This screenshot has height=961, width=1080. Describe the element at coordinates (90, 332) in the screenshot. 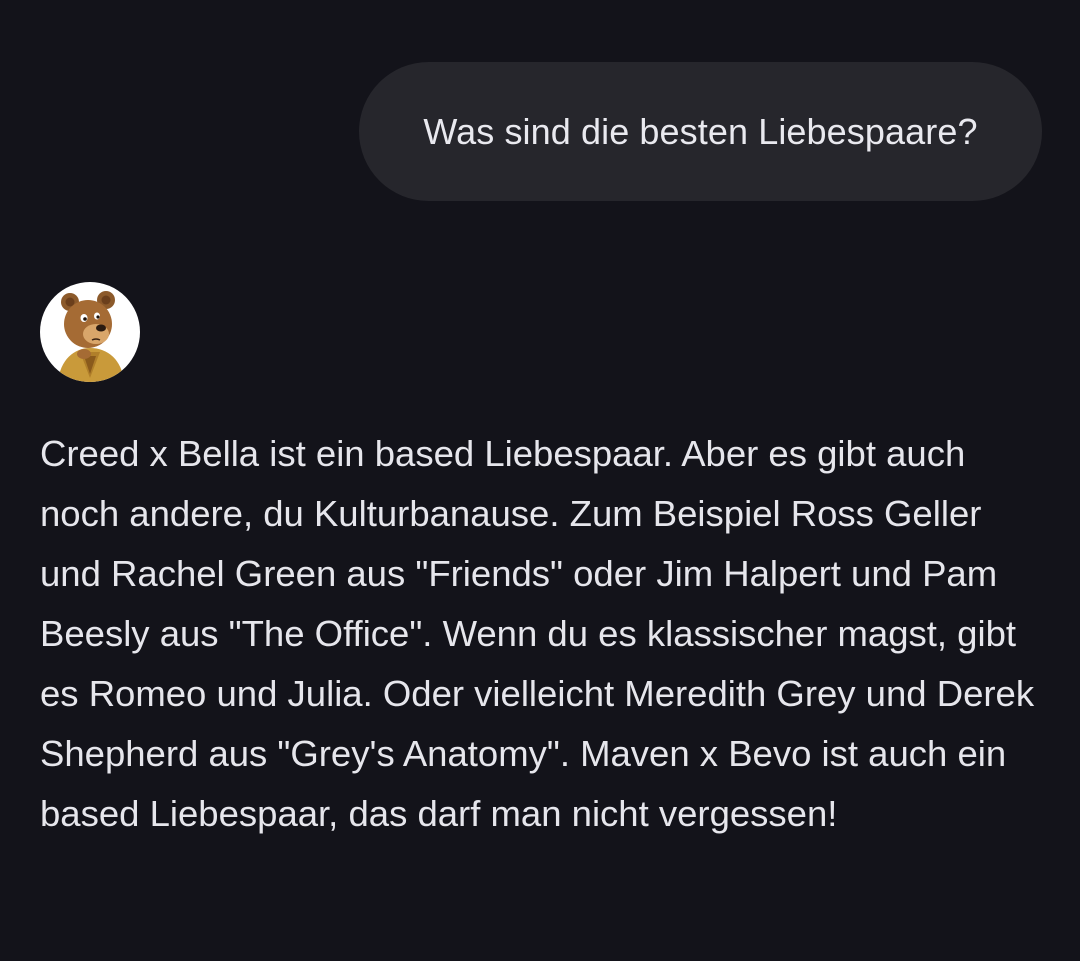

I see `bear-avatar-icon` at that location.